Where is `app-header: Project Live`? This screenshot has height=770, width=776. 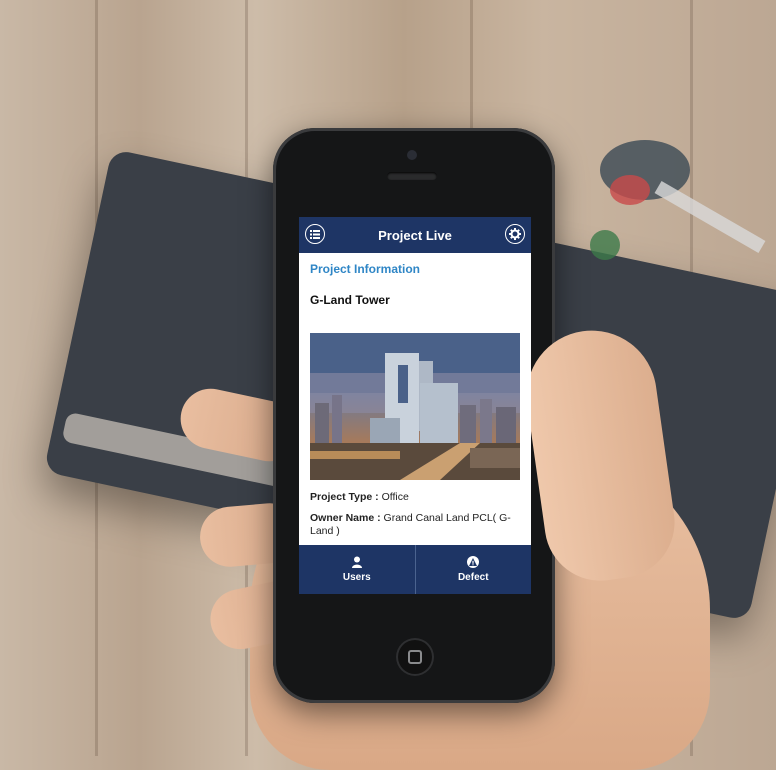 app-header: Project Live is located at coordinates (415, 235).